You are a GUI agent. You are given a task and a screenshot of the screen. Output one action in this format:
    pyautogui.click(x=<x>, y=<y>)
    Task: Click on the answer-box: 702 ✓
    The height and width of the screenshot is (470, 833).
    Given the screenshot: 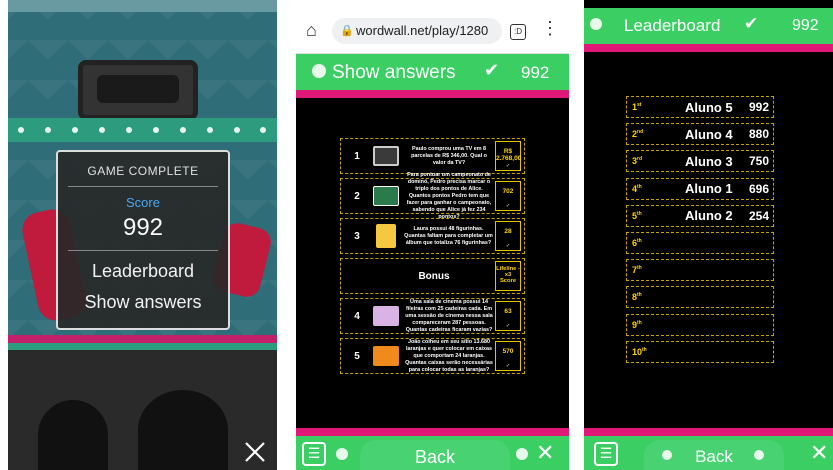 What is the action you would take?
    pyautogui.click(x=508, y=196)
    